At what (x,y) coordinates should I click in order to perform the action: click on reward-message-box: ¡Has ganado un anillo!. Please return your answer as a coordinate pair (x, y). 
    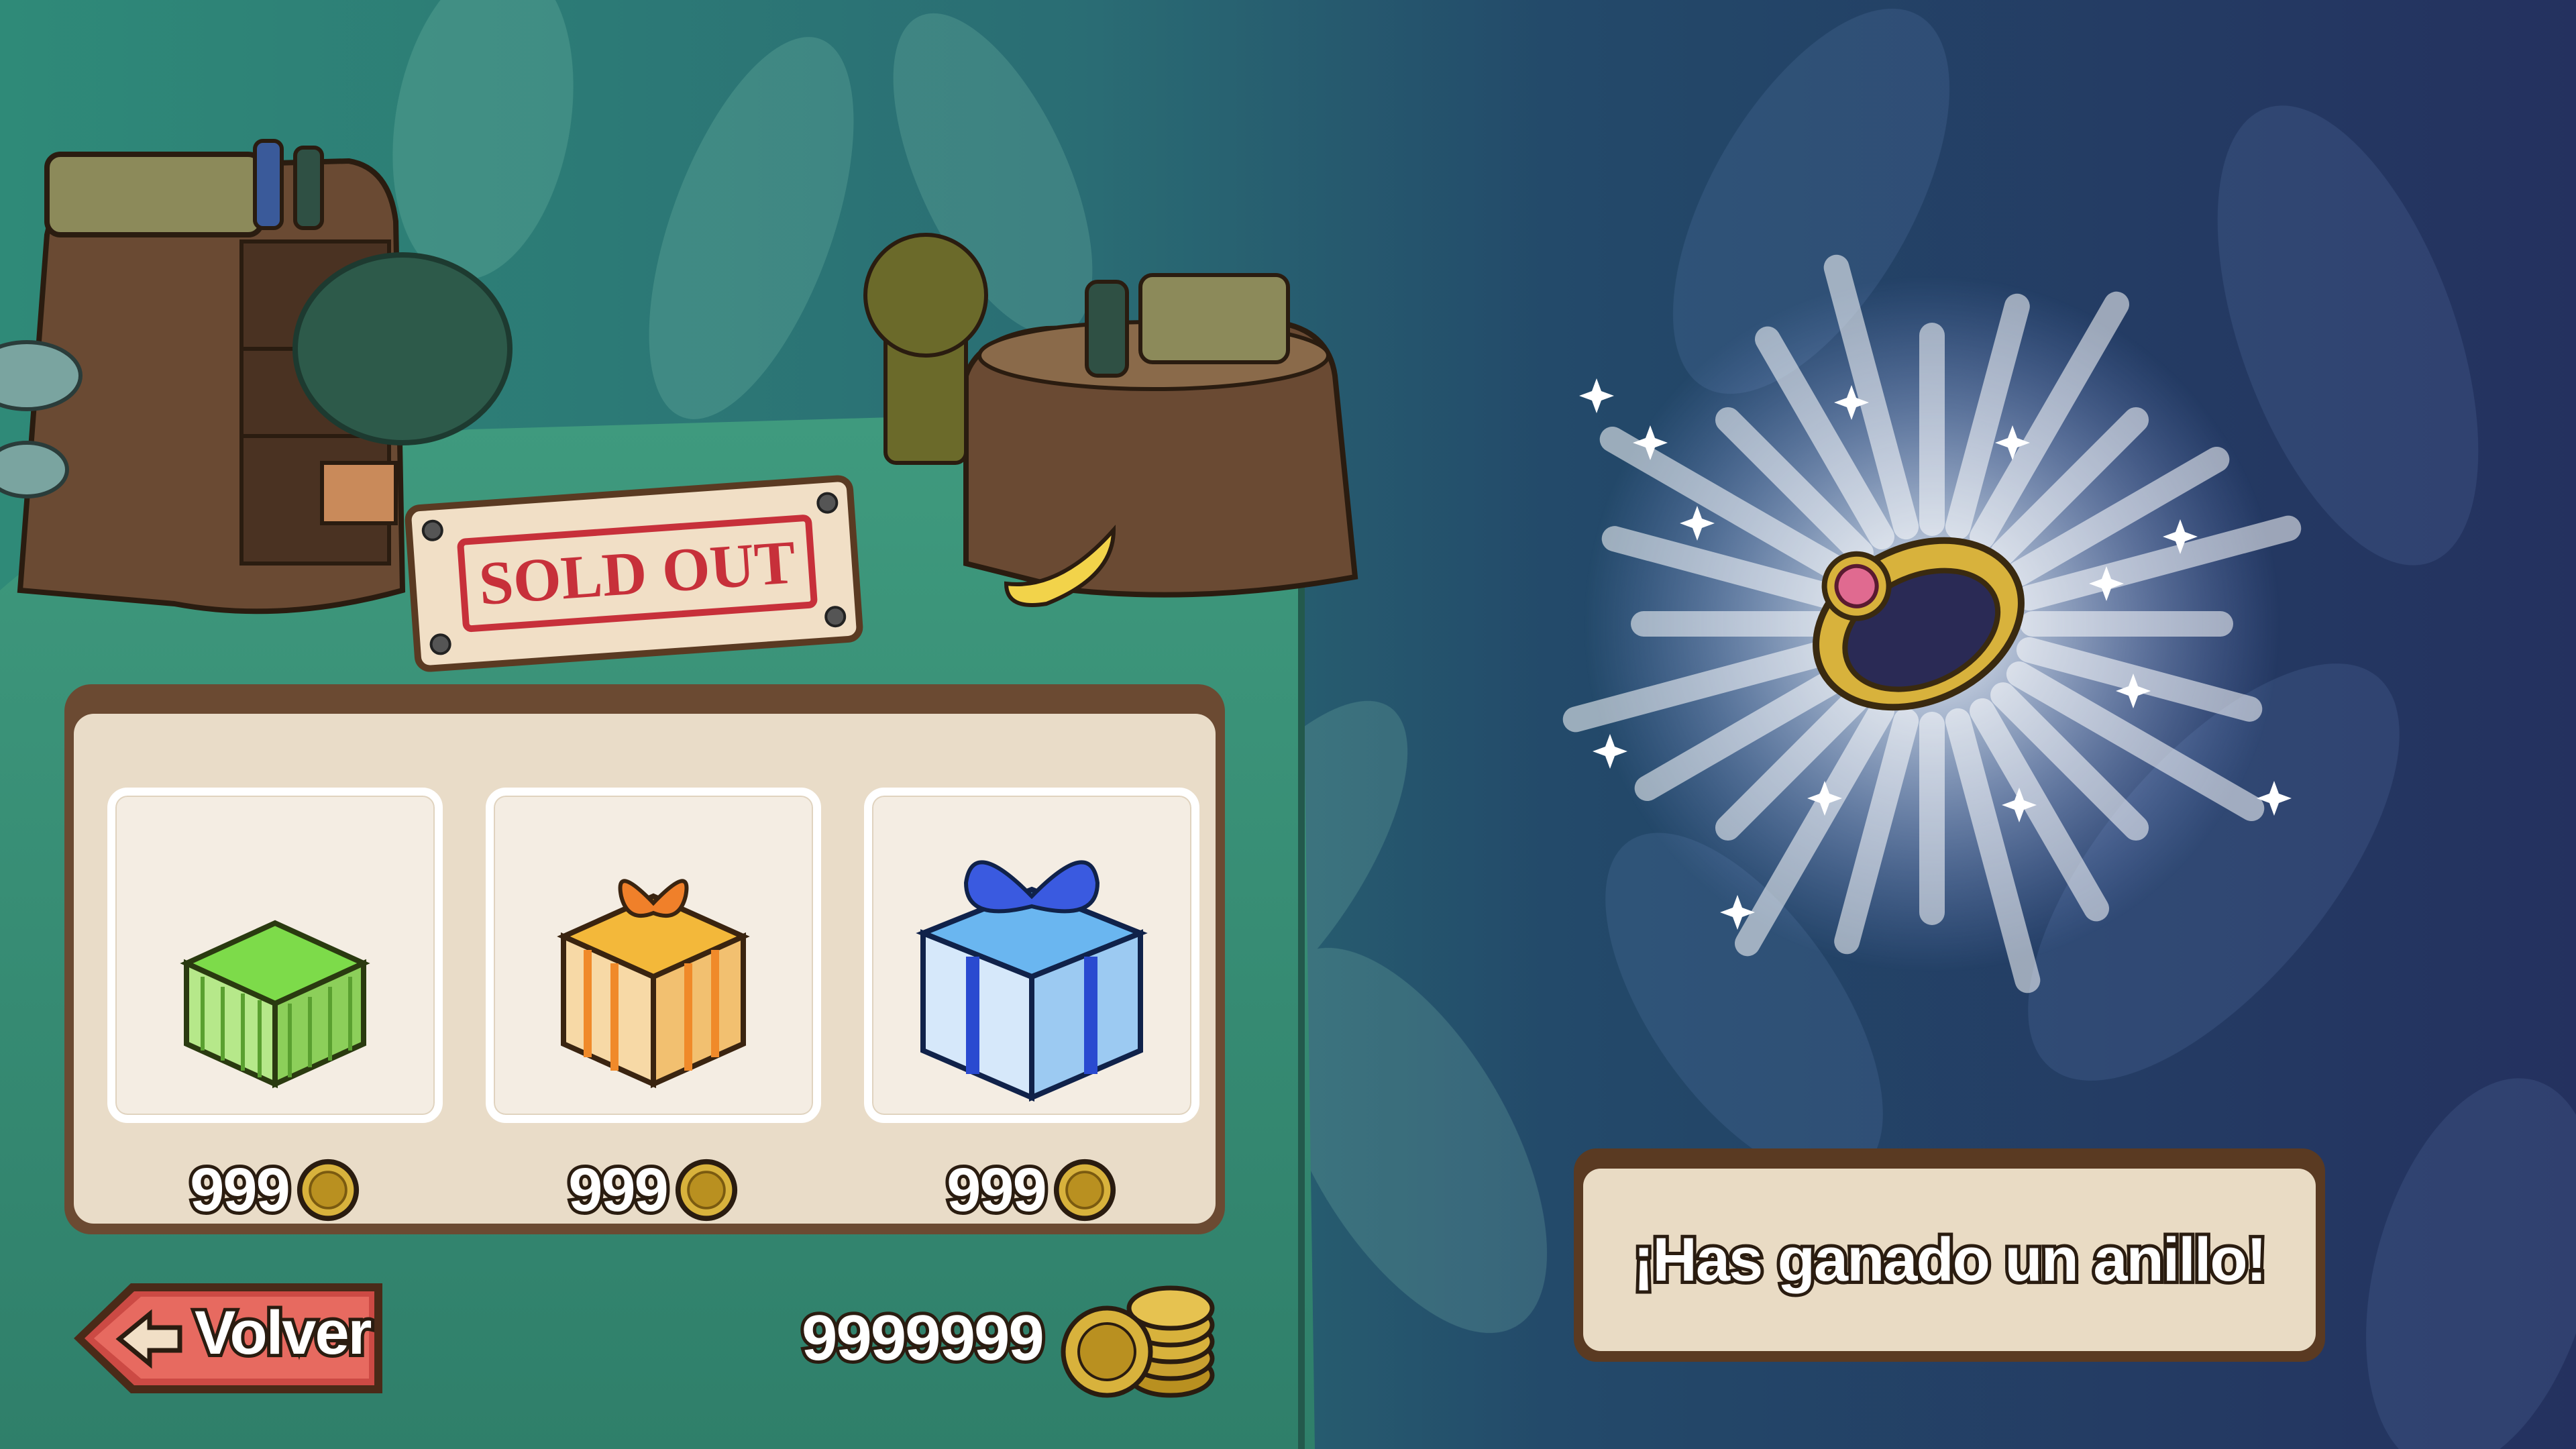
    Looking at the image, I should click on (1949, 1255).